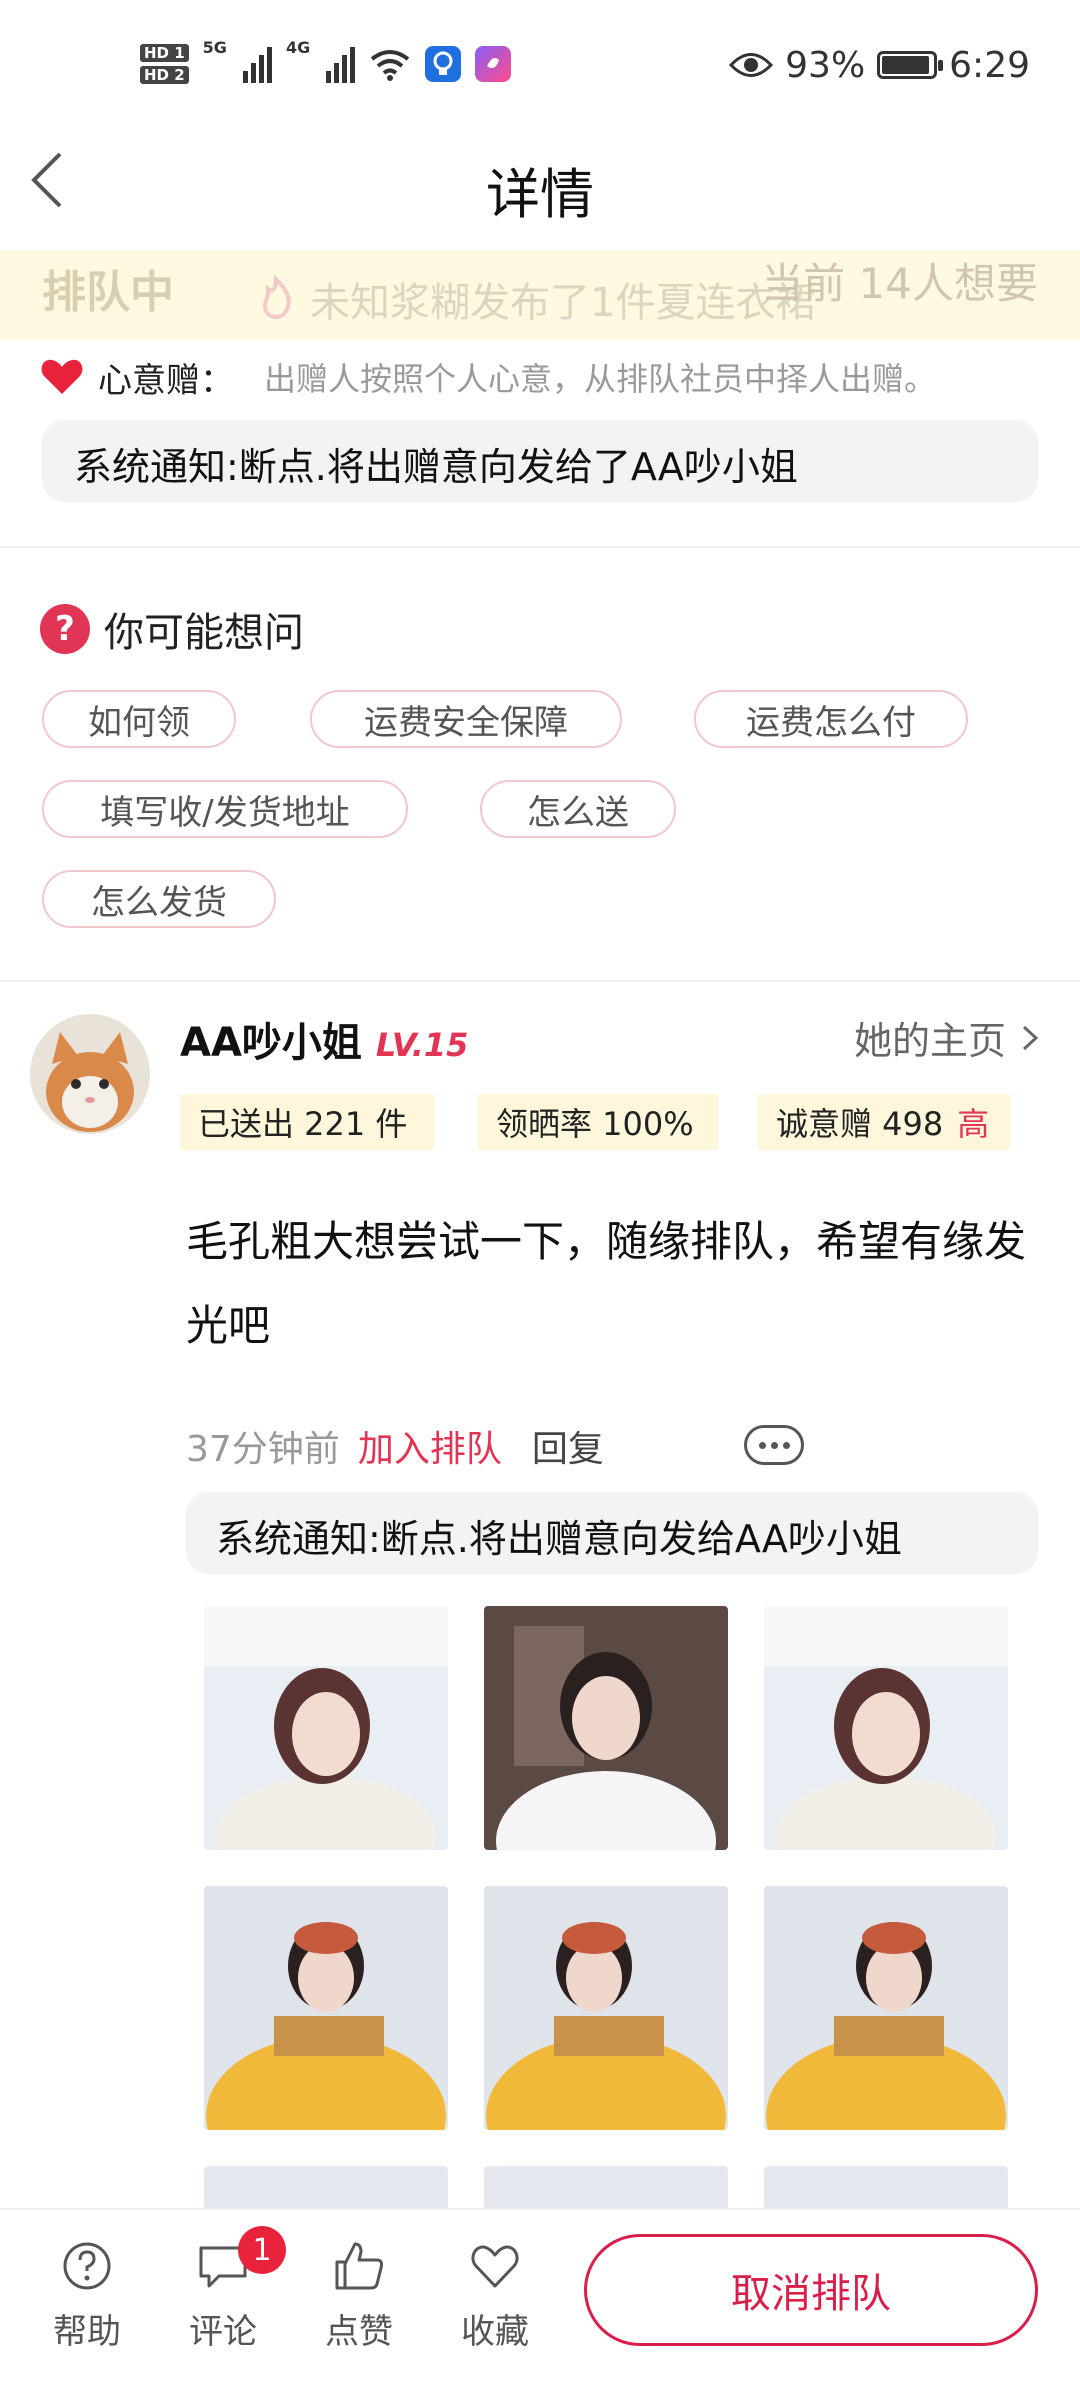  Describe the element at coordinates (271, 1039) in the screenshot. I see `username: AA吵小姐` at that location.